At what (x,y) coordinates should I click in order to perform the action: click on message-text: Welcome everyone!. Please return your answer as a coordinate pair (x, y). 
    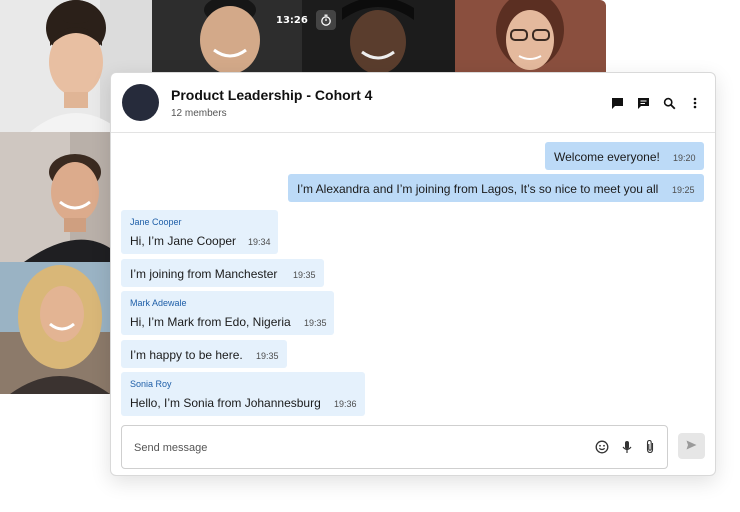
    Looking at the image, I should click on (607, 157).